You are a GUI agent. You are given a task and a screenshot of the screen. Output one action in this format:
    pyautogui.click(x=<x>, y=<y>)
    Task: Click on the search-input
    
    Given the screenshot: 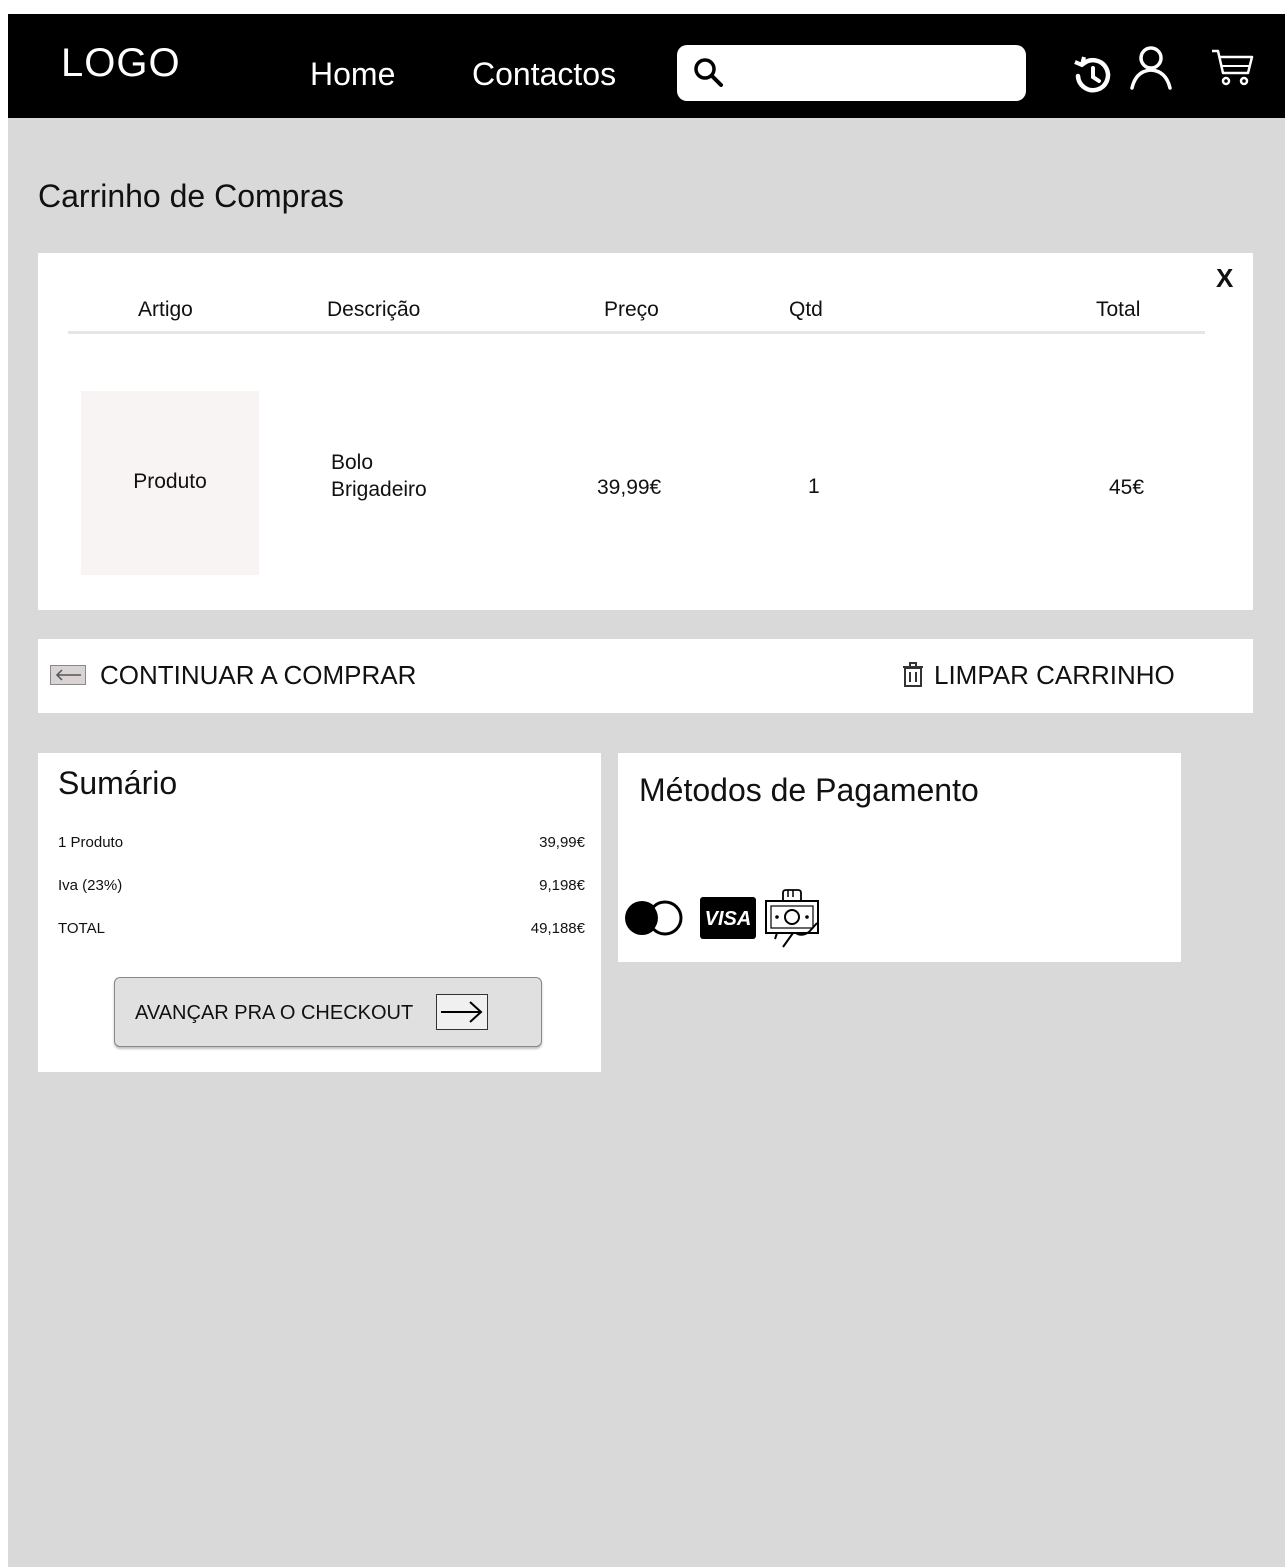 What is the action you would take?
    pyautogui.click(x=873, y=74)
    